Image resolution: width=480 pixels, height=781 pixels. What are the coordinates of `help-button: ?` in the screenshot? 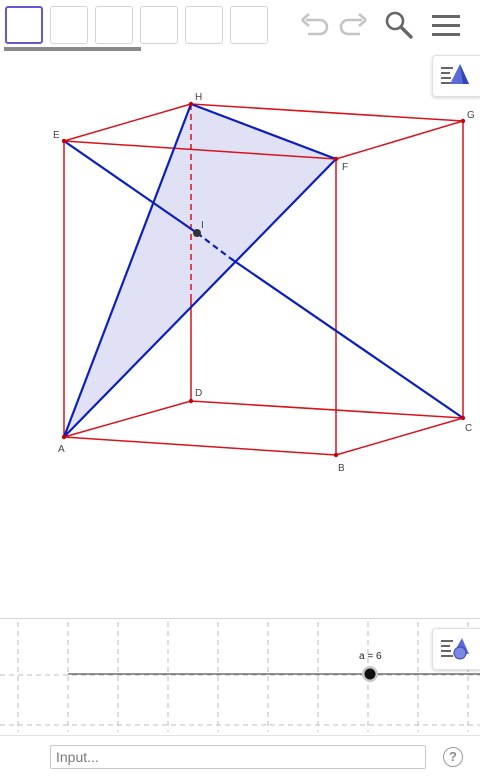 It's located at (453, 757).